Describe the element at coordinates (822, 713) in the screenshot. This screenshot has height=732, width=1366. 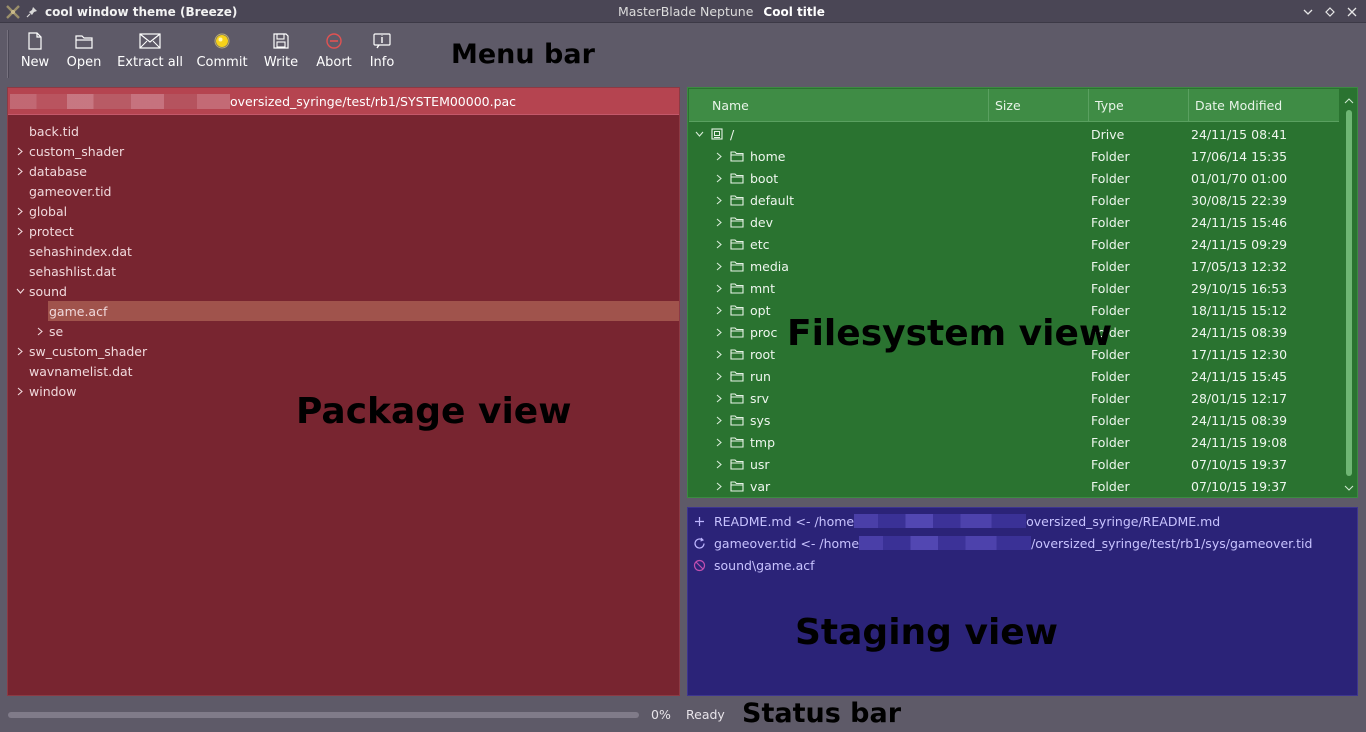
I see `annotation-status-bar: Status bar` at that location.